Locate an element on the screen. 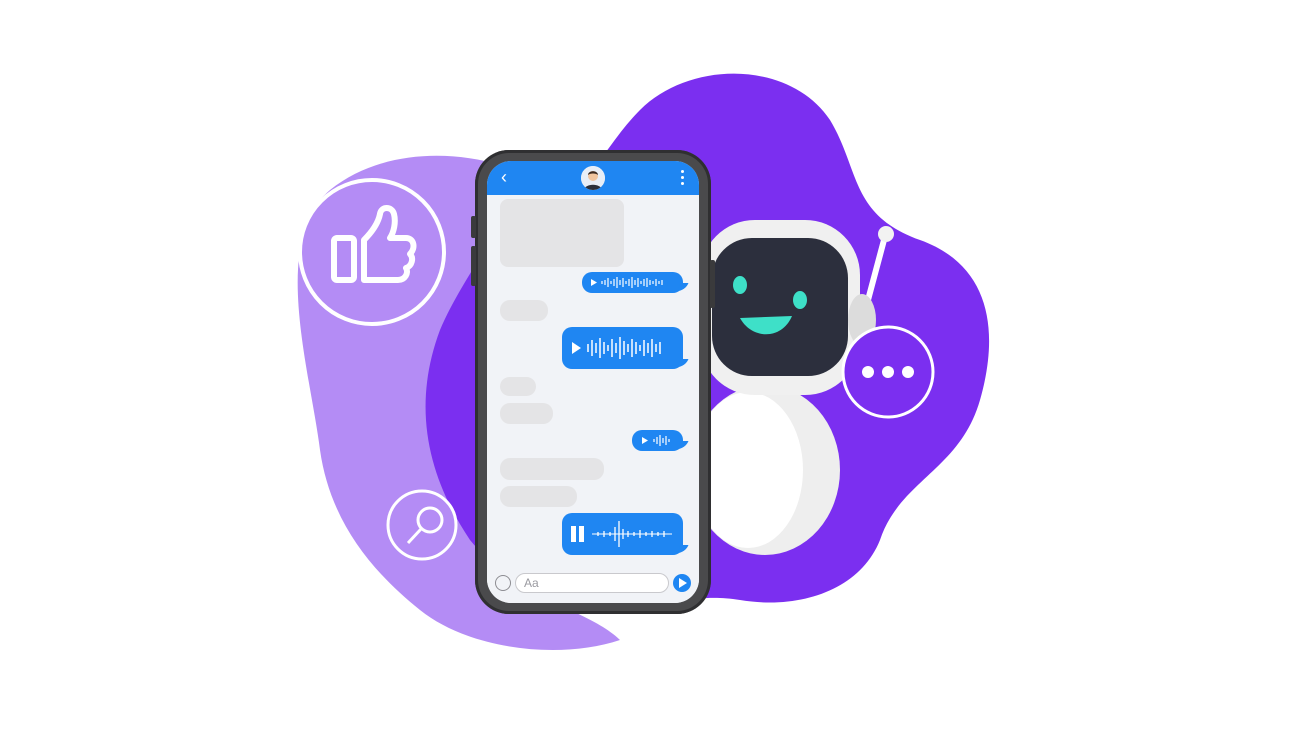 This screenshot has width=1312, height=739. typing-badge is located at coordinates (888, 372).